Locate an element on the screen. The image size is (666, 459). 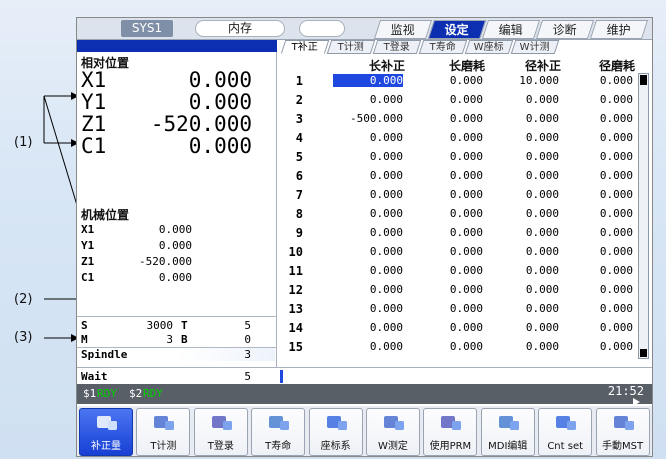
input-line is located at coordinates (464, 375).